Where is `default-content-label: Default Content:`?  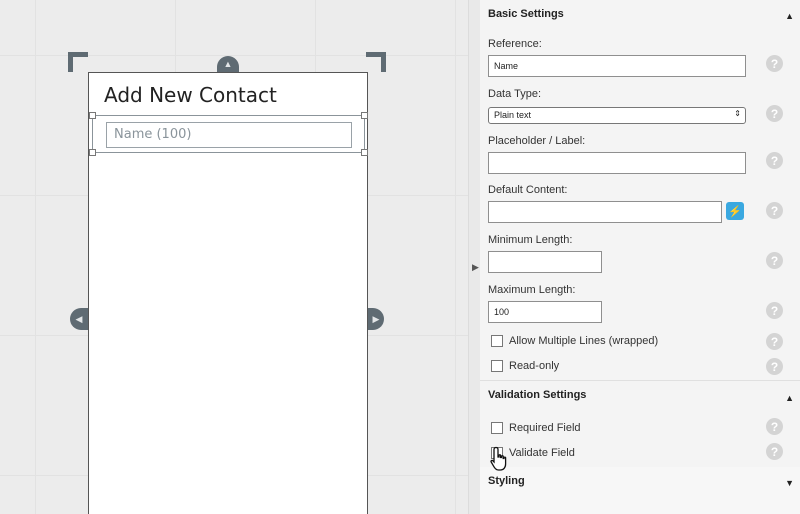
default-content-label: Default Content: is located at coordinates (528, 190).